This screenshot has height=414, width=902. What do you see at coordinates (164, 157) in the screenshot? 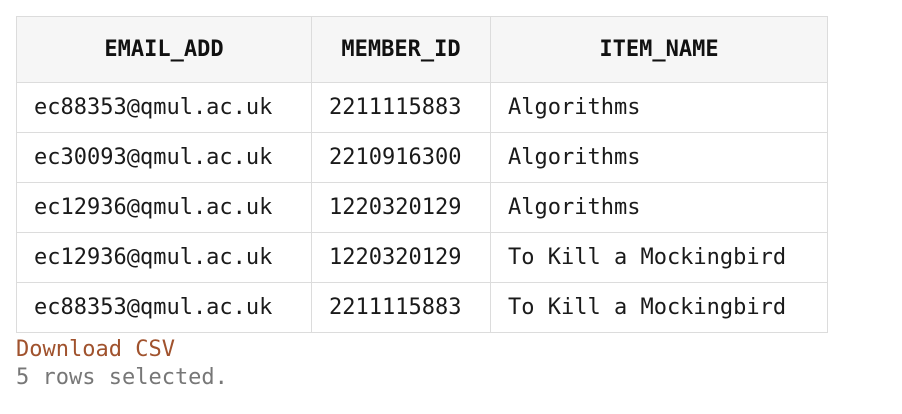
I see `cell-email: ec30093@qmul.ac.uk` at bounding box center [164, 157].